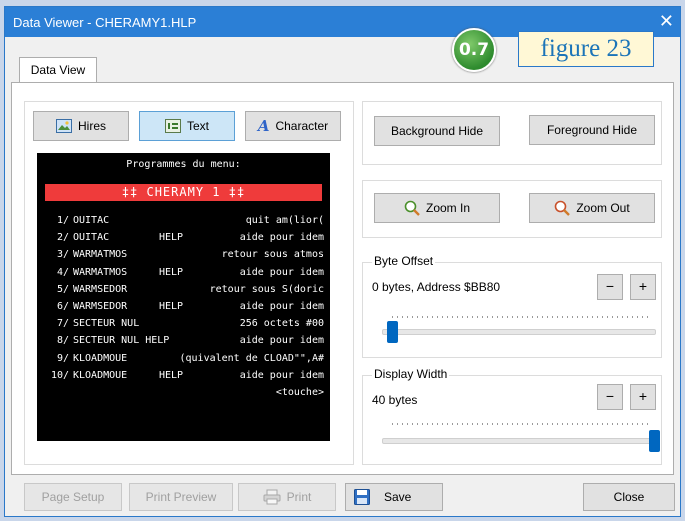  Describe the element at coordinates (183, 192) in the screenshot. I see `screen-banner: ‡‡ CHERAMY 1 ‡‡` at that location.